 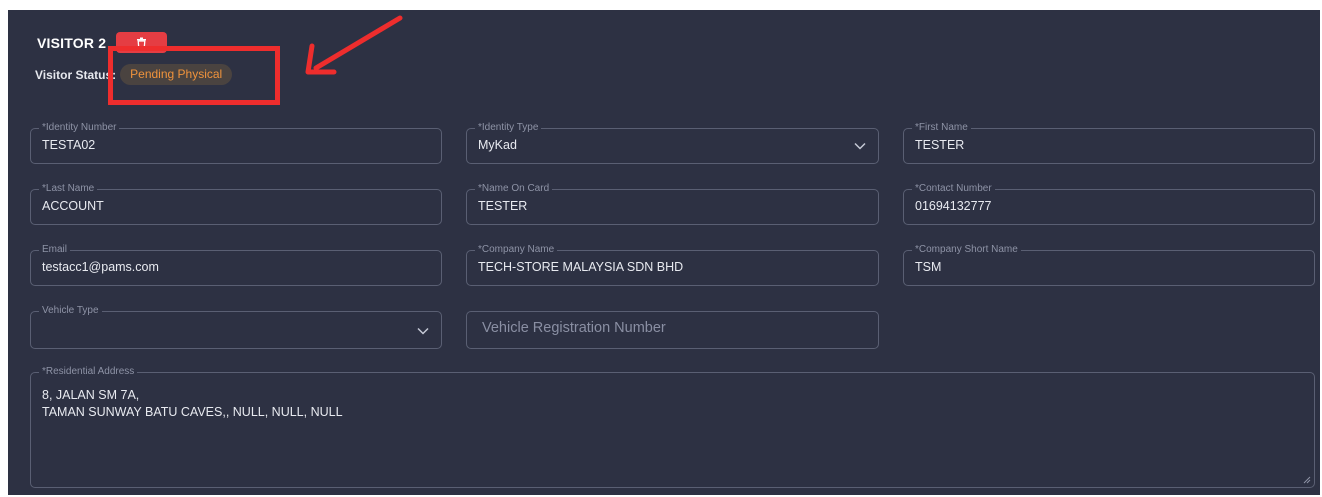 I want to click on status-badge: Pending Physical, so click(x=176, y=74).